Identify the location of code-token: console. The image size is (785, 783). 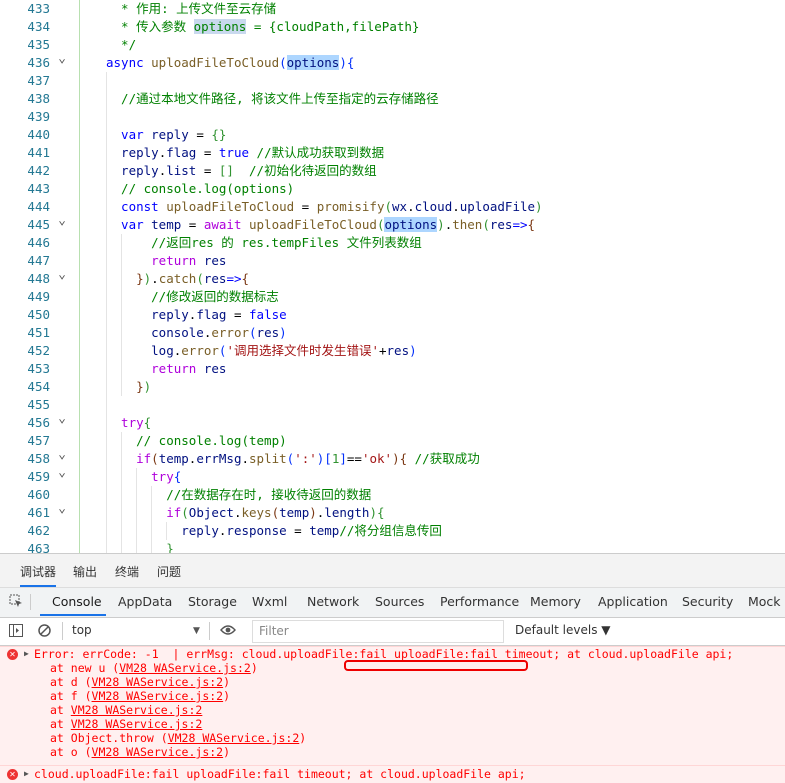
(155, 332).